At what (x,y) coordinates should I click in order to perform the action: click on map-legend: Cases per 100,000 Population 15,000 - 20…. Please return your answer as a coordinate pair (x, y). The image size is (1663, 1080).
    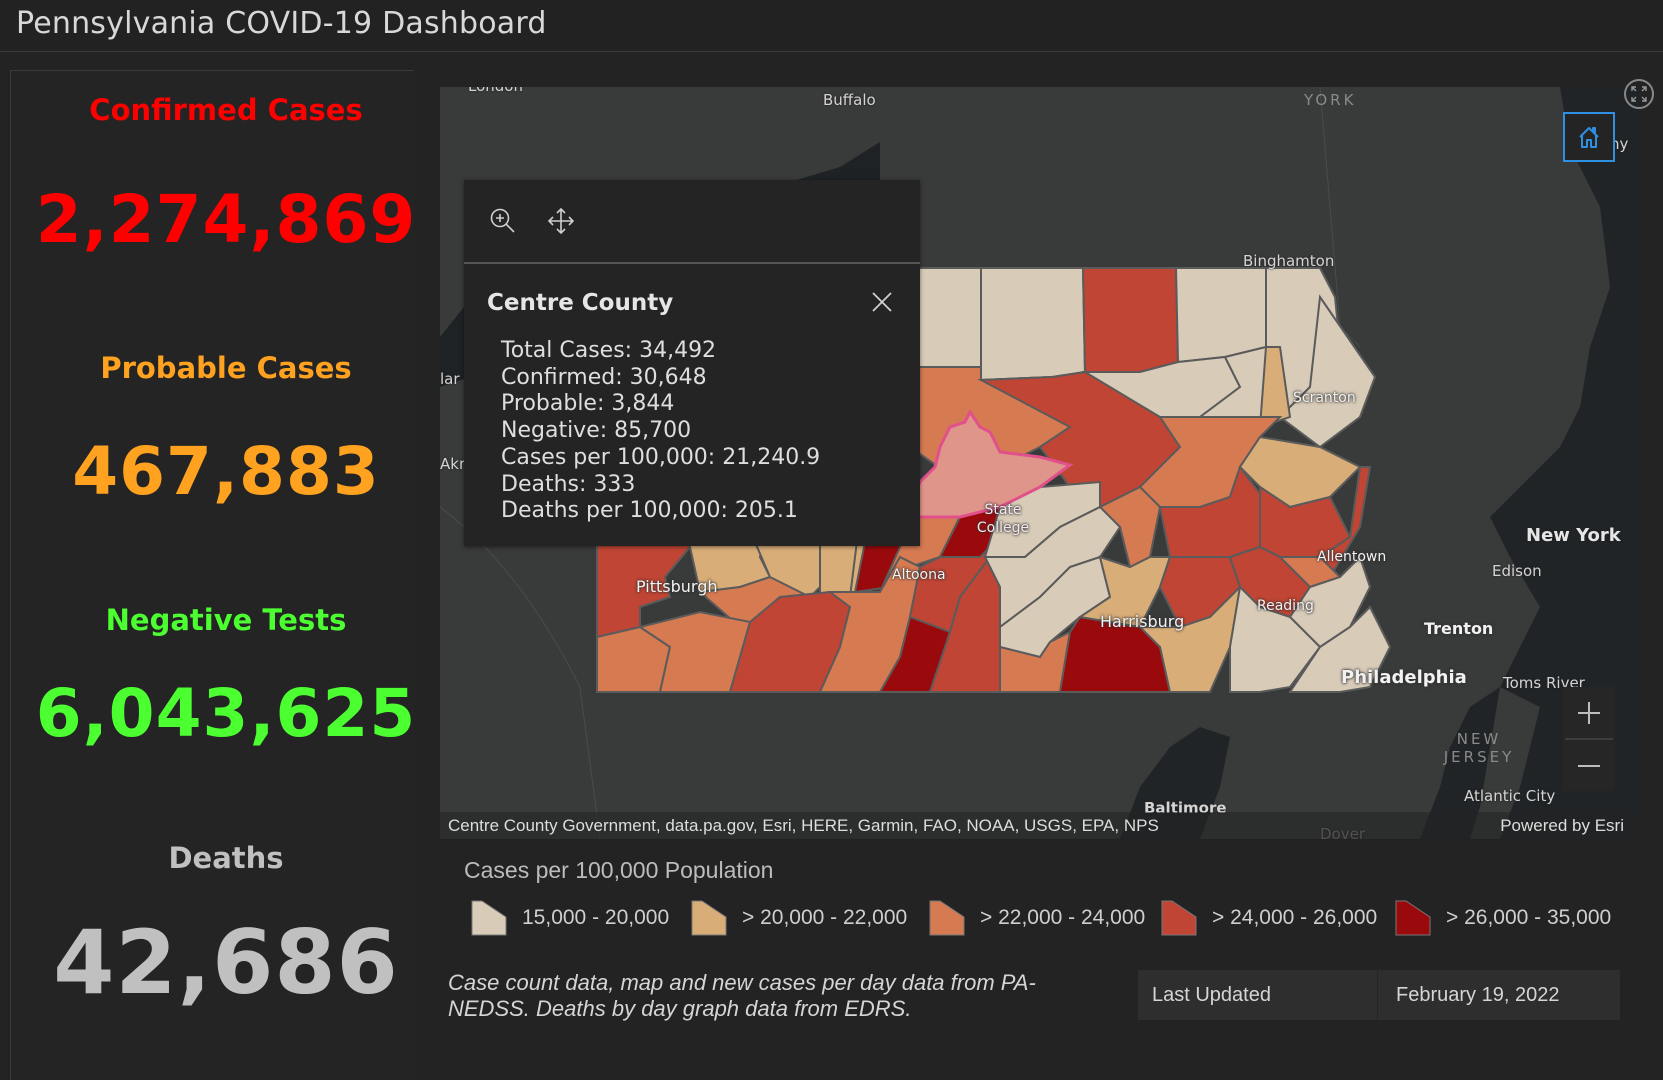
    Looking at the image, I should click on (1040, 896).